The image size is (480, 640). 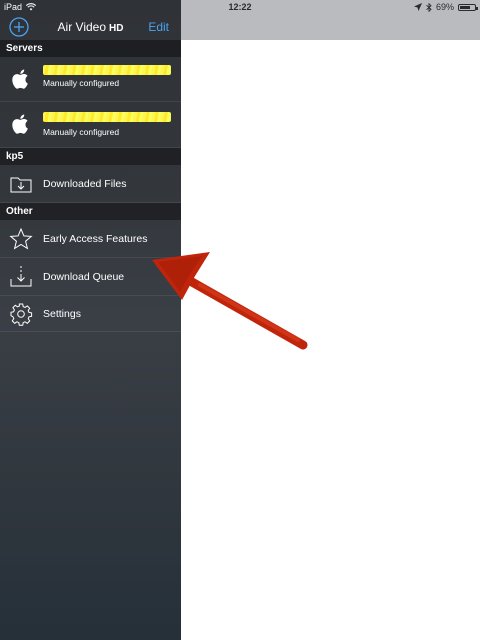 What do you see at coordinates (417, 7) in the screenshot?
I see `location-arrow-icon` at bounding box center [417, 7].